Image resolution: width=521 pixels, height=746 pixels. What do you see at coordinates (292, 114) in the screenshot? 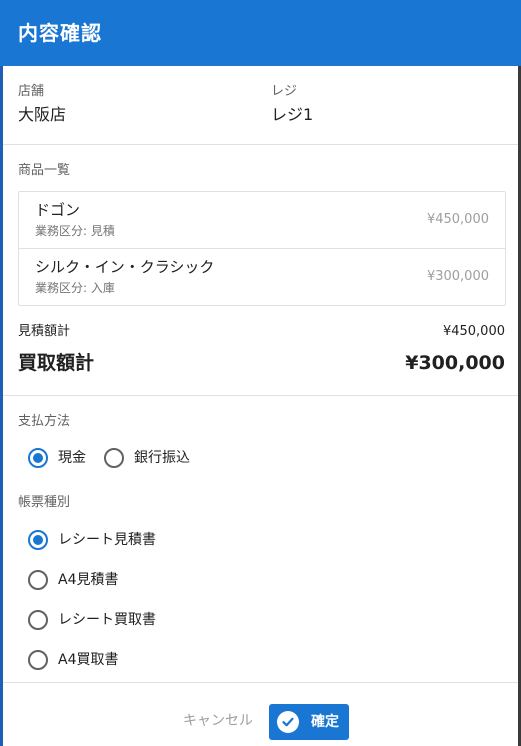
I see `register-value: レジ1` at bounding box center [292, 114].